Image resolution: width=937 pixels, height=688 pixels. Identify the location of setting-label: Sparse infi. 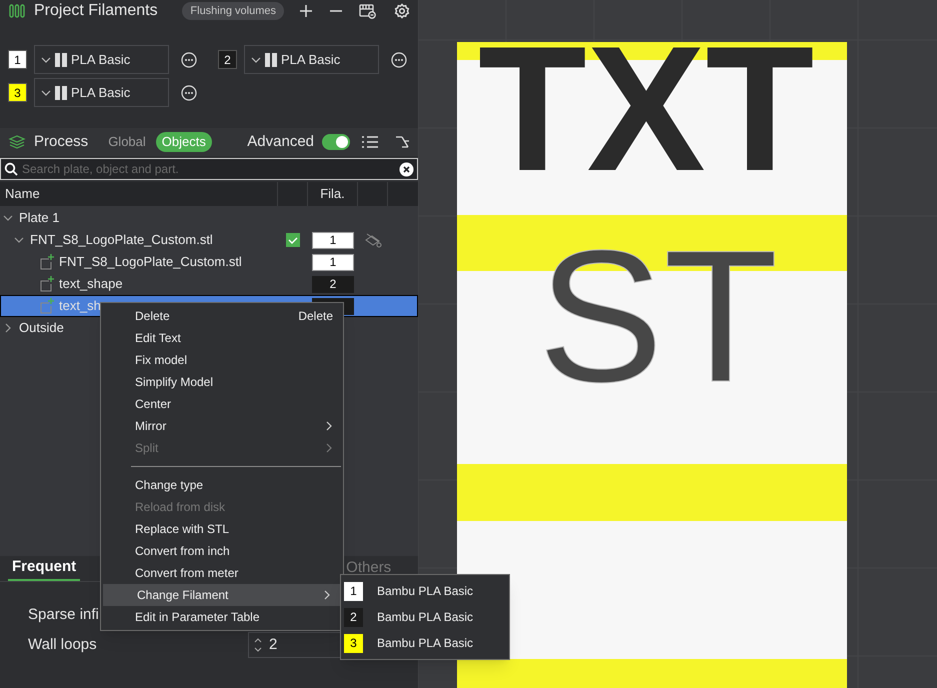
(63, 614).